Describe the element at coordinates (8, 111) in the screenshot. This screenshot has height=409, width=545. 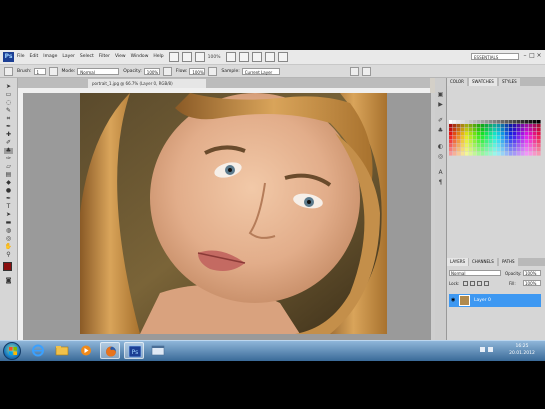
I see `quick-select-tool-icon: ✎` at that location.